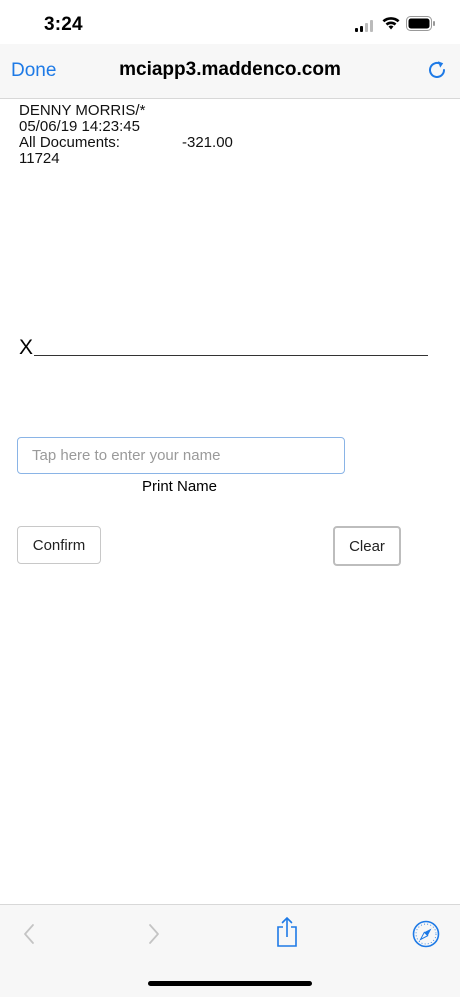 This screenshot has width=460, height=997. Describe the element at coordinates (29, 934) in the screenshot. I see `chevron-left-icon` at that location.